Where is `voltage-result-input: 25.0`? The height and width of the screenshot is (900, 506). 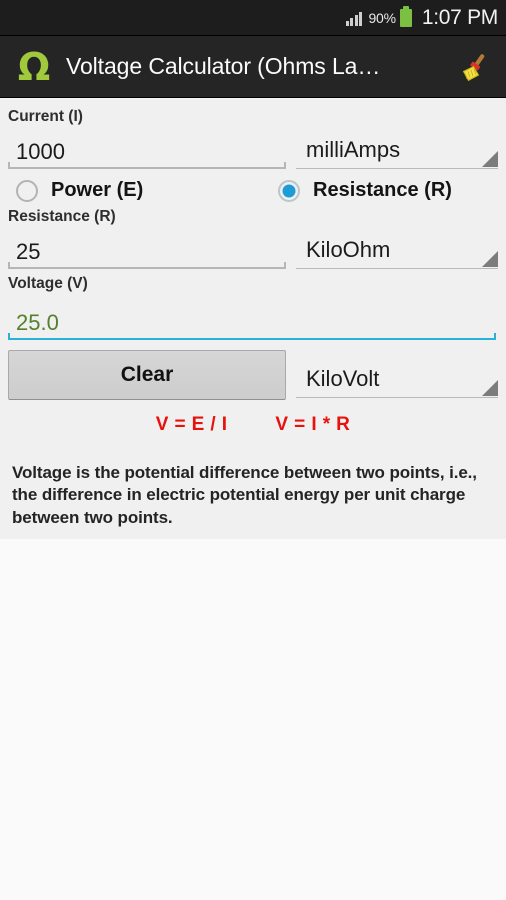 voltage-result-input: 25.0 is located at coordinates (252, 317).